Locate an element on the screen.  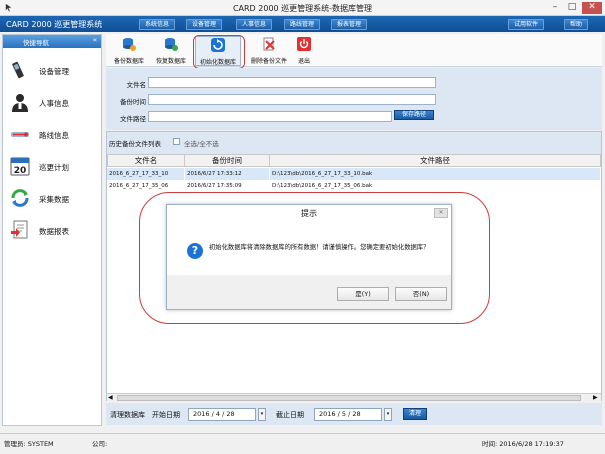
horizontal-scrollbar: ◀ ▶ is located at coordinates (354, 397).